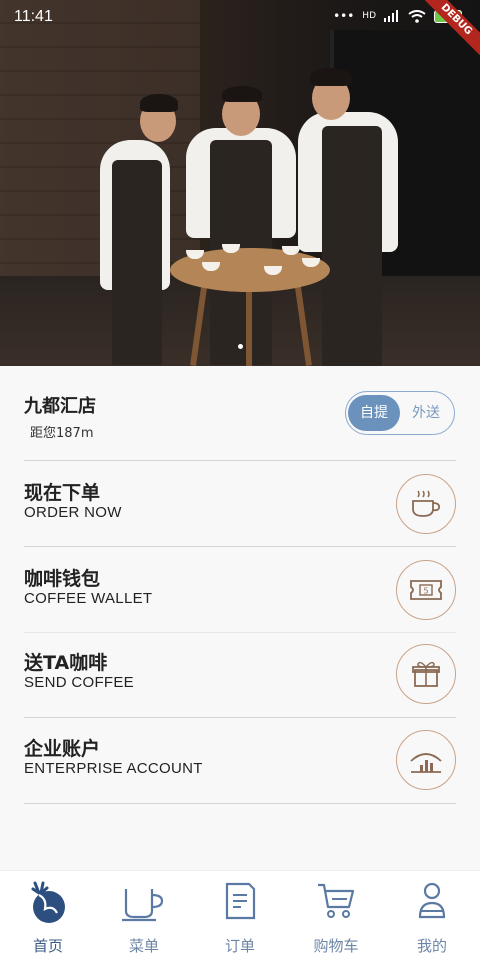 The width and height of the screenshot is (480, 960). I want to click on carousel-dots, so click(240, 346).